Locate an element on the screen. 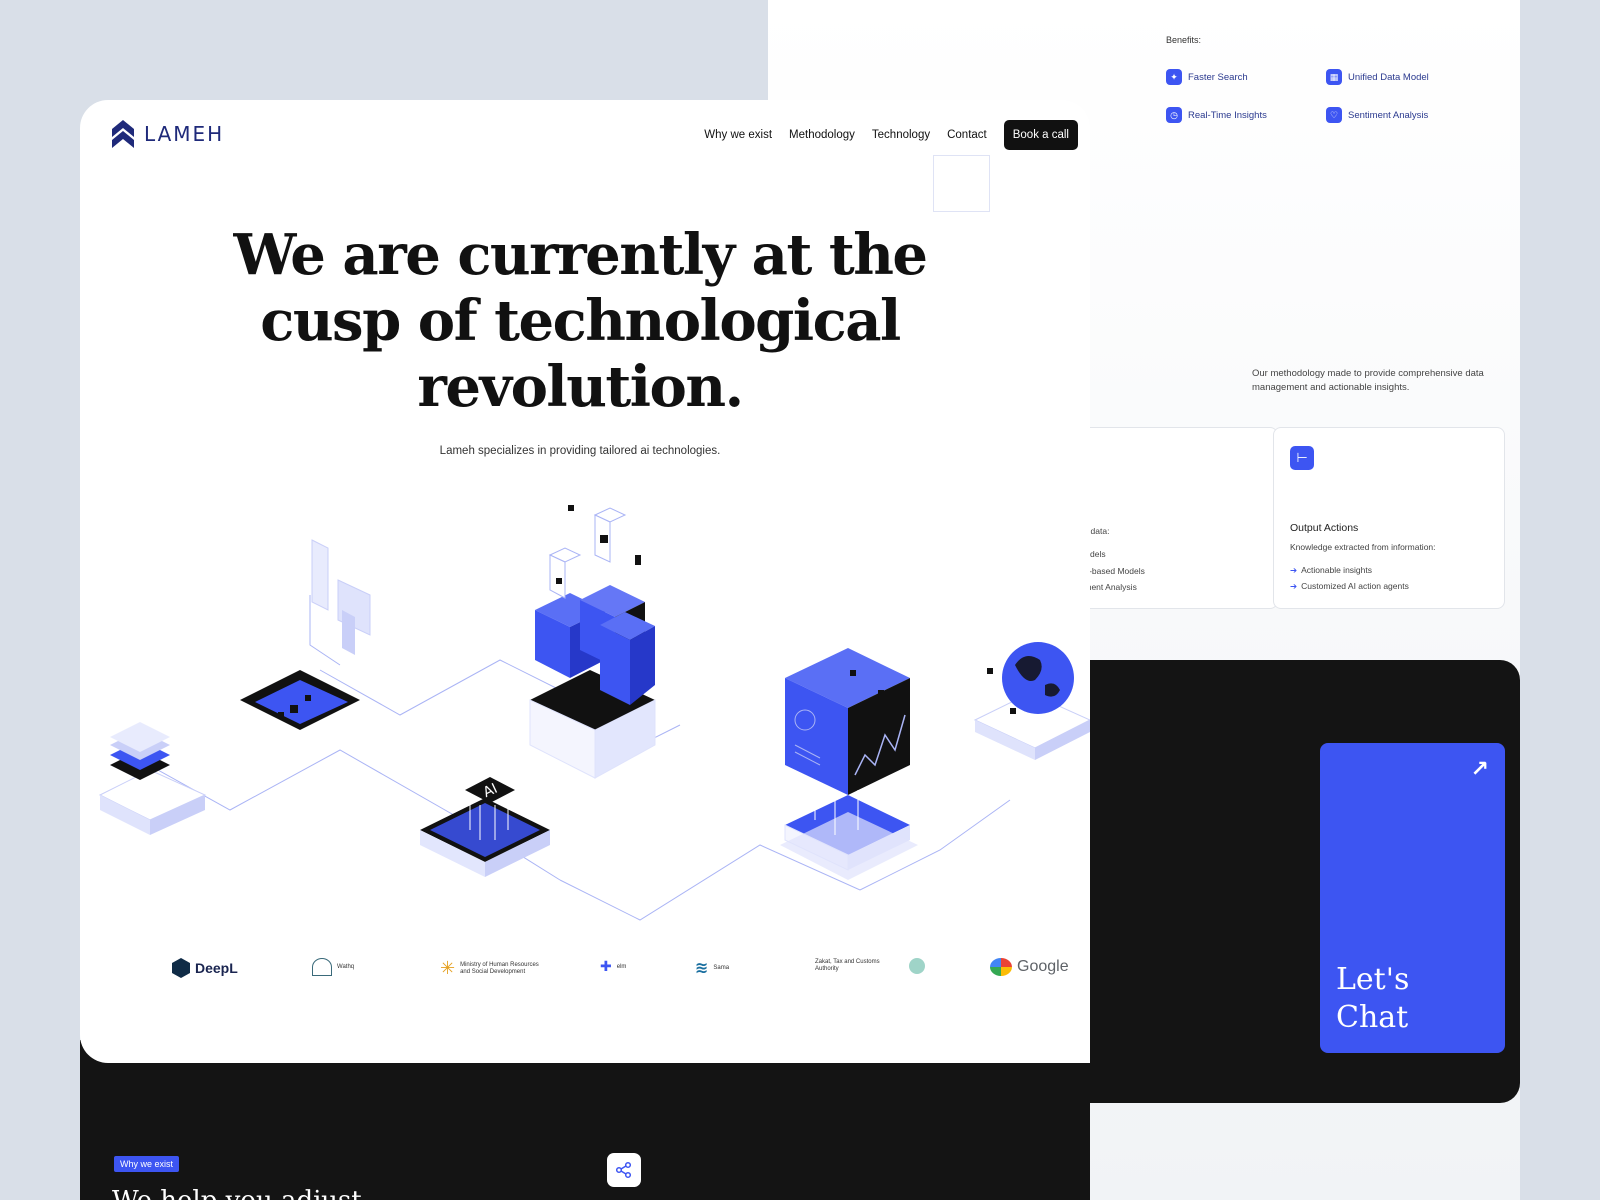 Image resolution: width=1600 pixels, height=1200 pixels. globe-graphic is located at coordinates (1031, 701).